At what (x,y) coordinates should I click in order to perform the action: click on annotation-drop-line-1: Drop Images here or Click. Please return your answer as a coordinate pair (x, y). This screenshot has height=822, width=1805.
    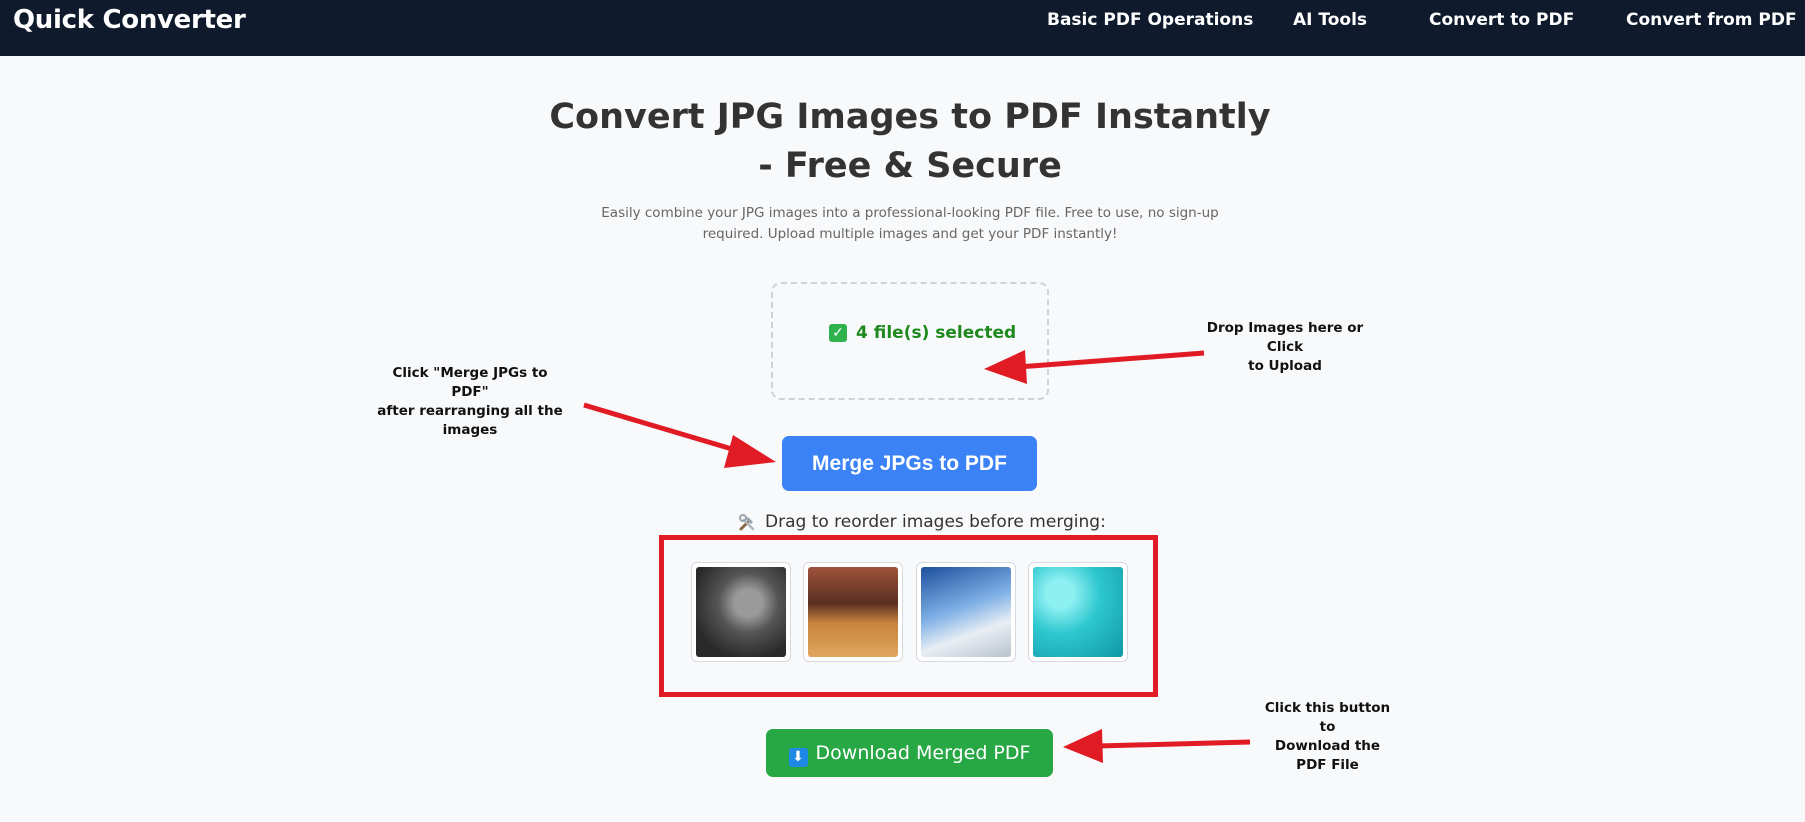
    Looking at the image, I should click on (1285, 337).